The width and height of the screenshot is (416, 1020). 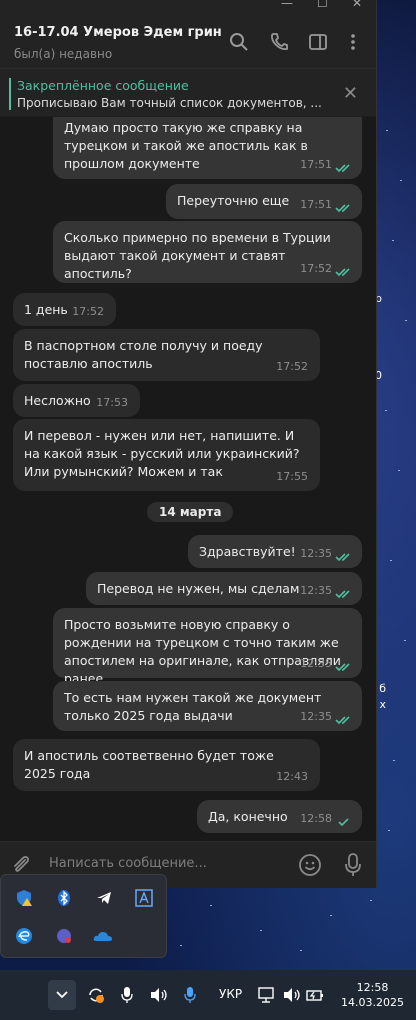 I want to click on close-window-button: ✕, so click(x=357, y=5).